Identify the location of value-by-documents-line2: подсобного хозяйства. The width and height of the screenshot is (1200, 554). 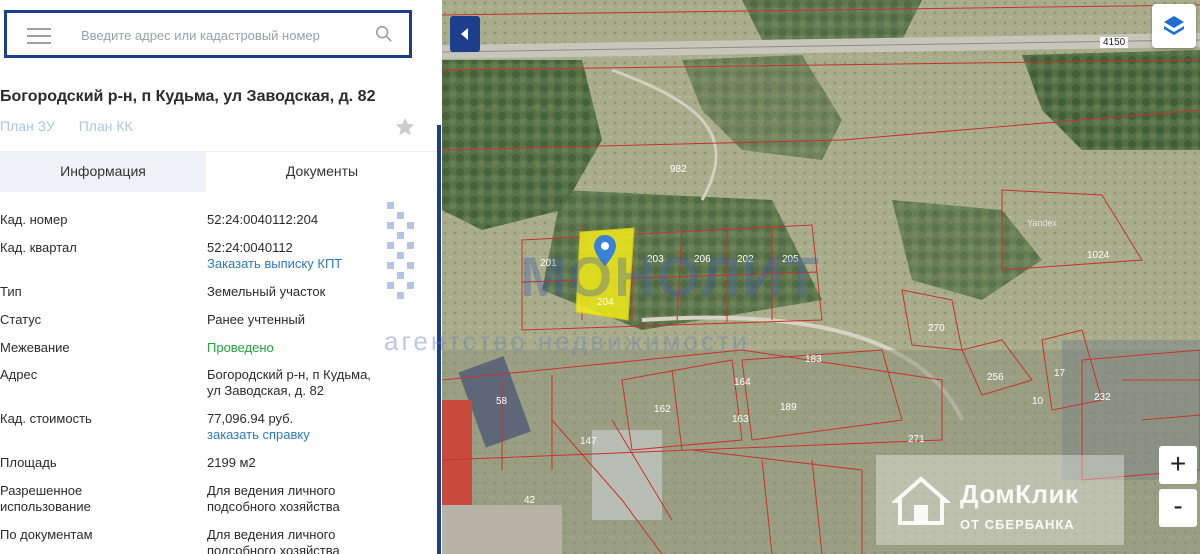
(273, 548).